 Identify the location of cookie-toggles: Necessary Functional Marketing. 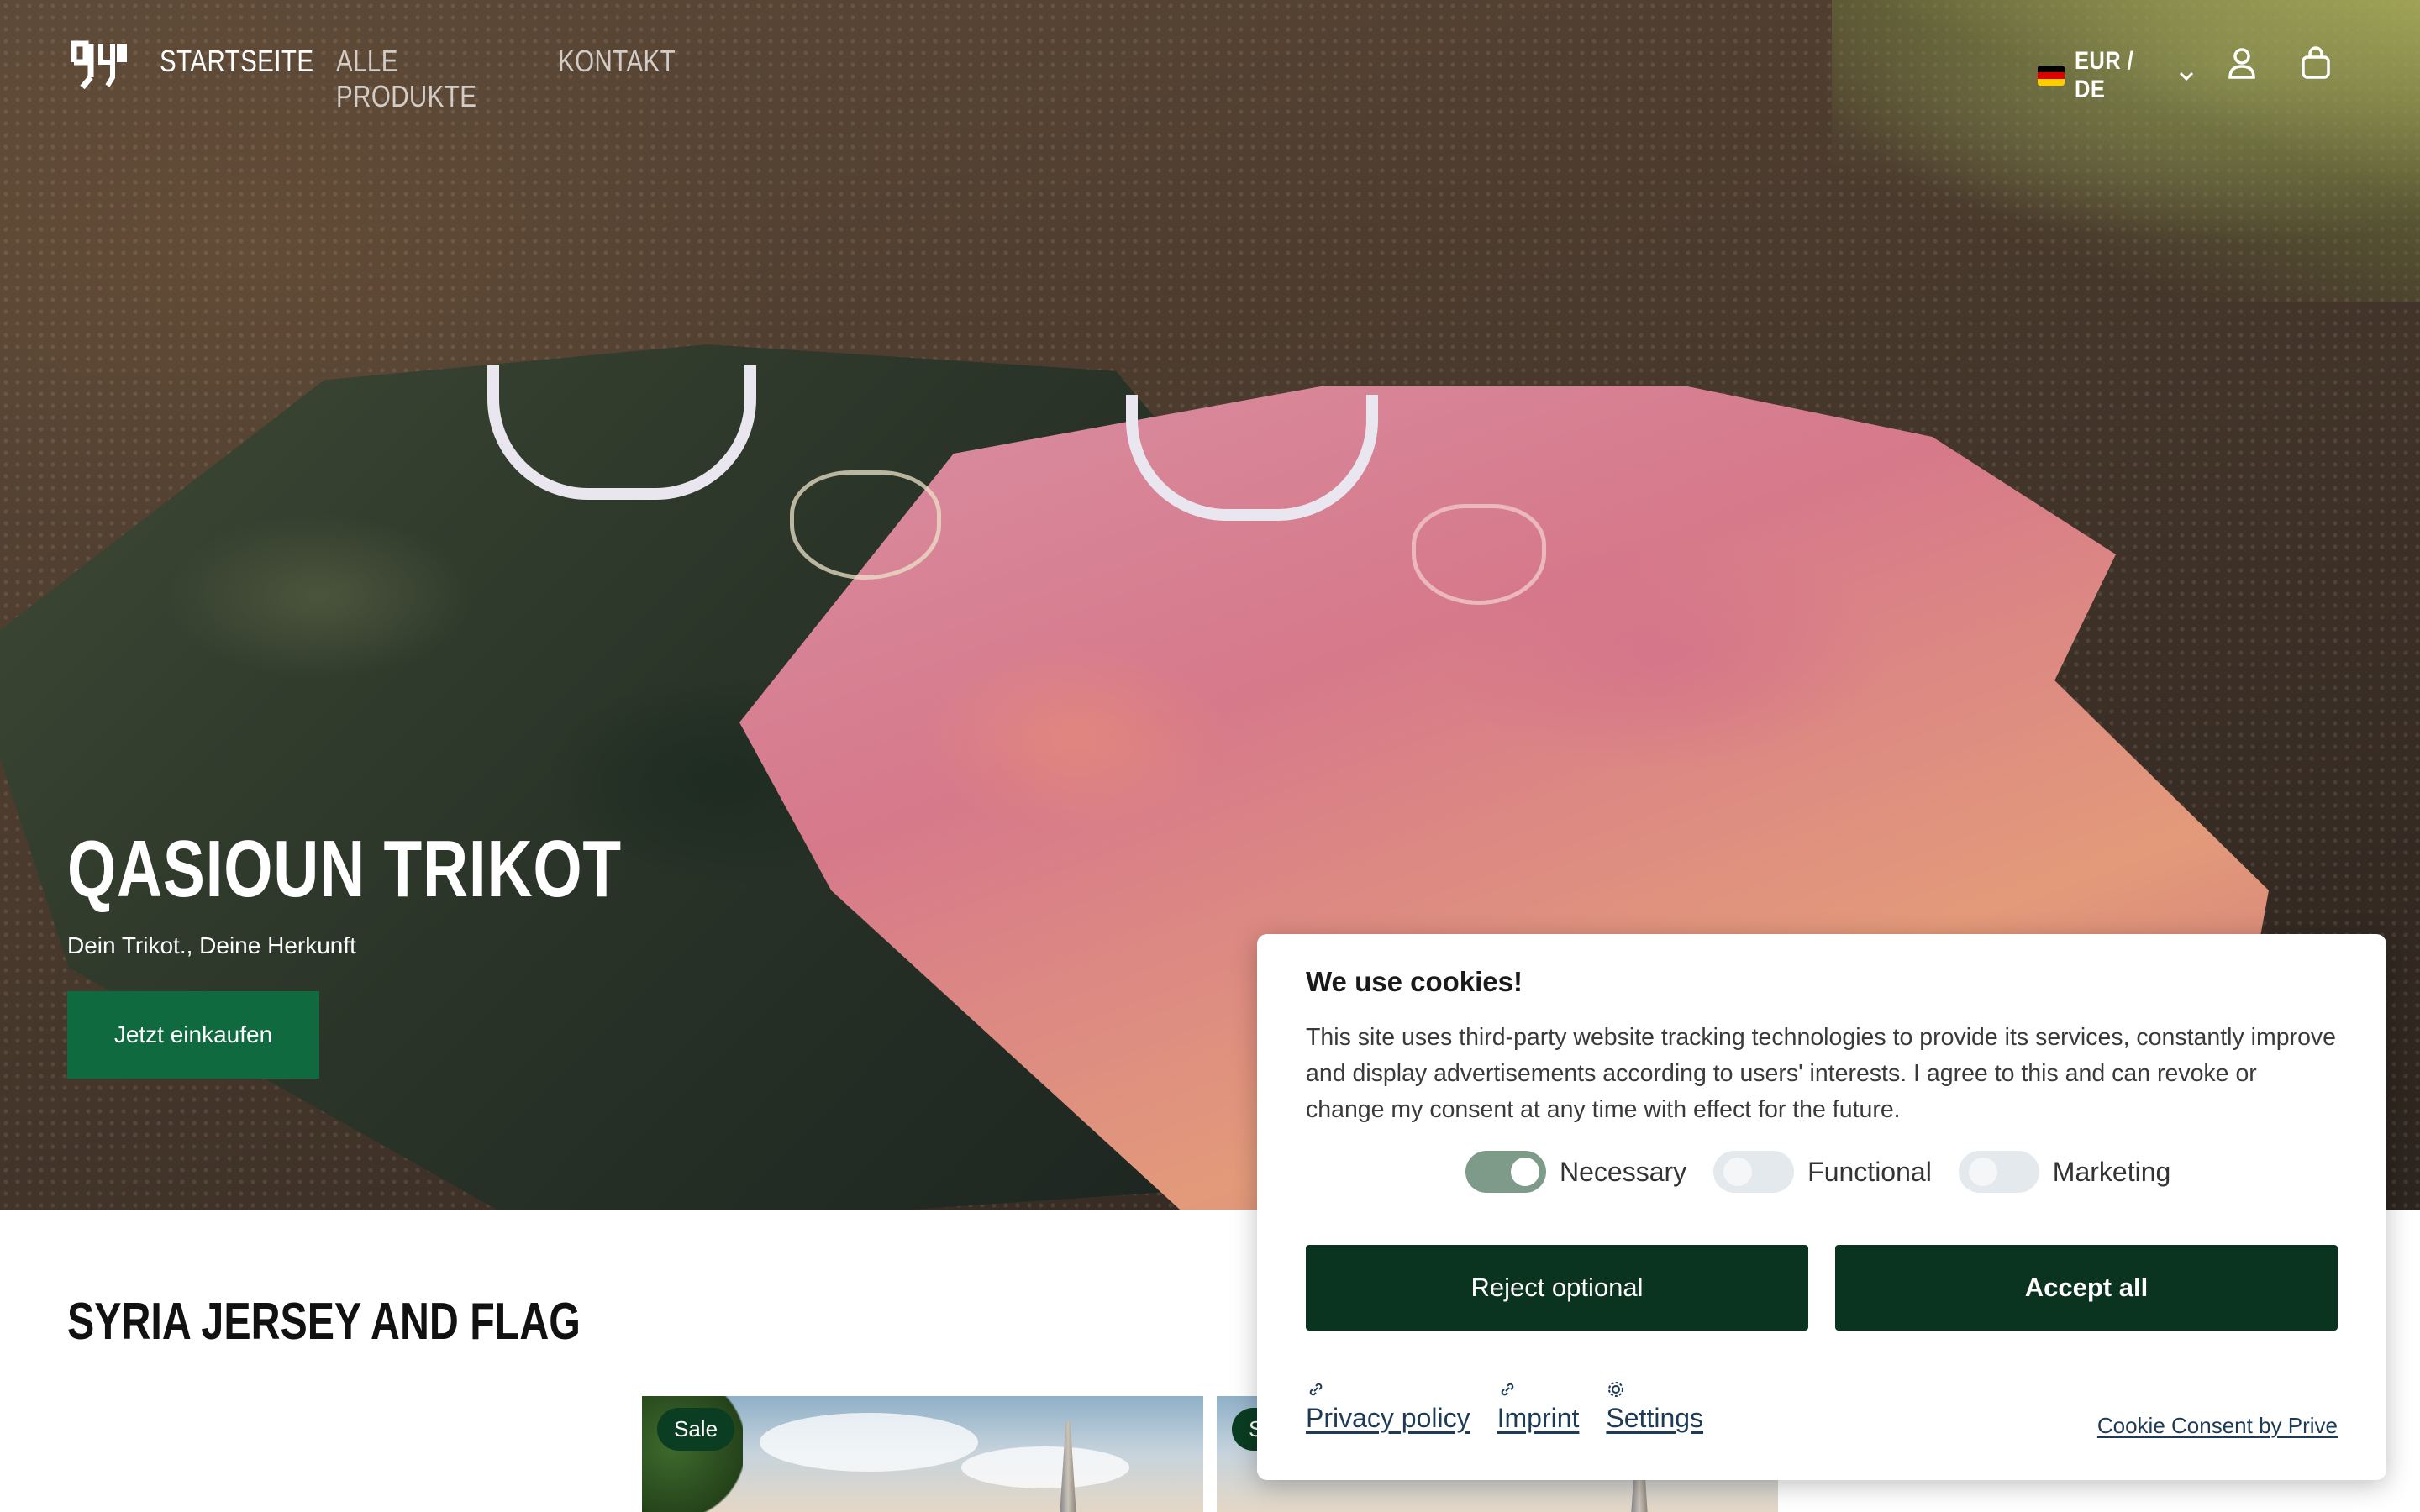
(1831, 1172).